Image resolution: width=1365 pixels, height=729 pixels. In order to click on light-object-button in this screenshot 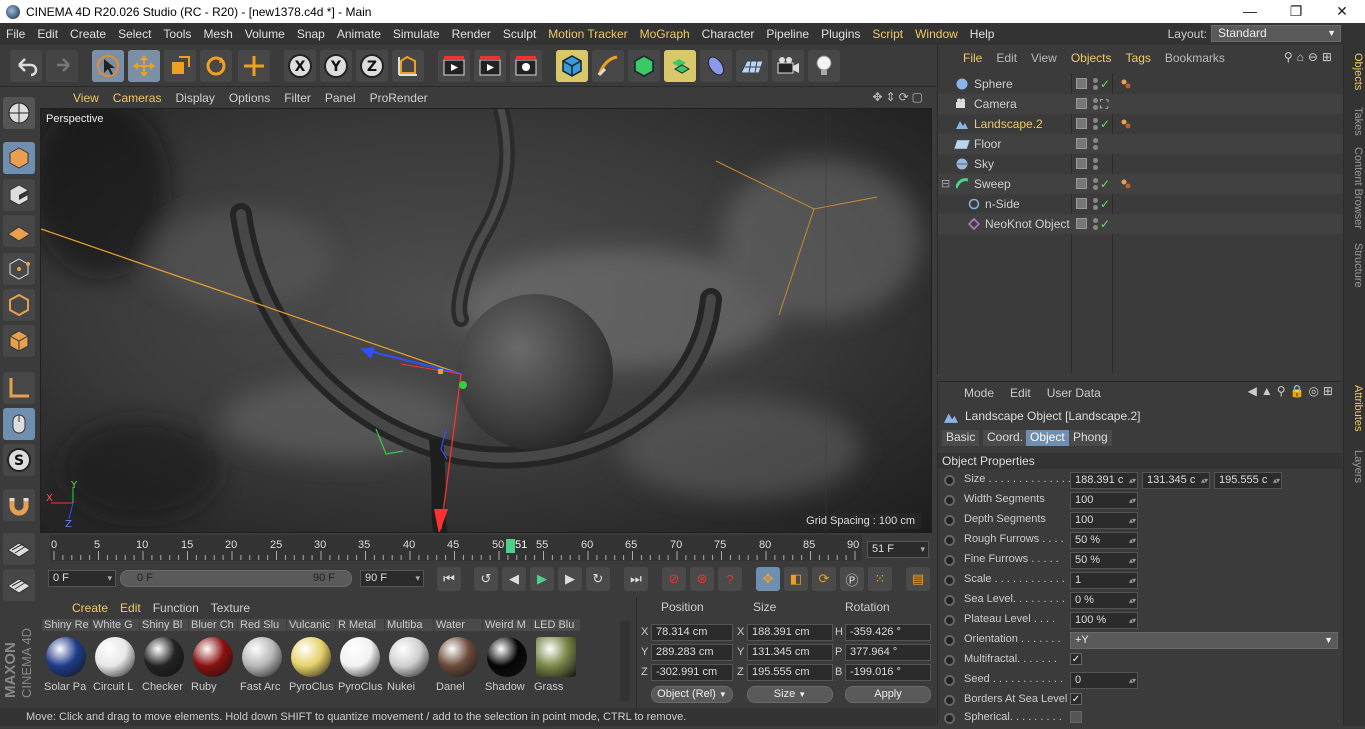, I will do `click(824, 66)`.